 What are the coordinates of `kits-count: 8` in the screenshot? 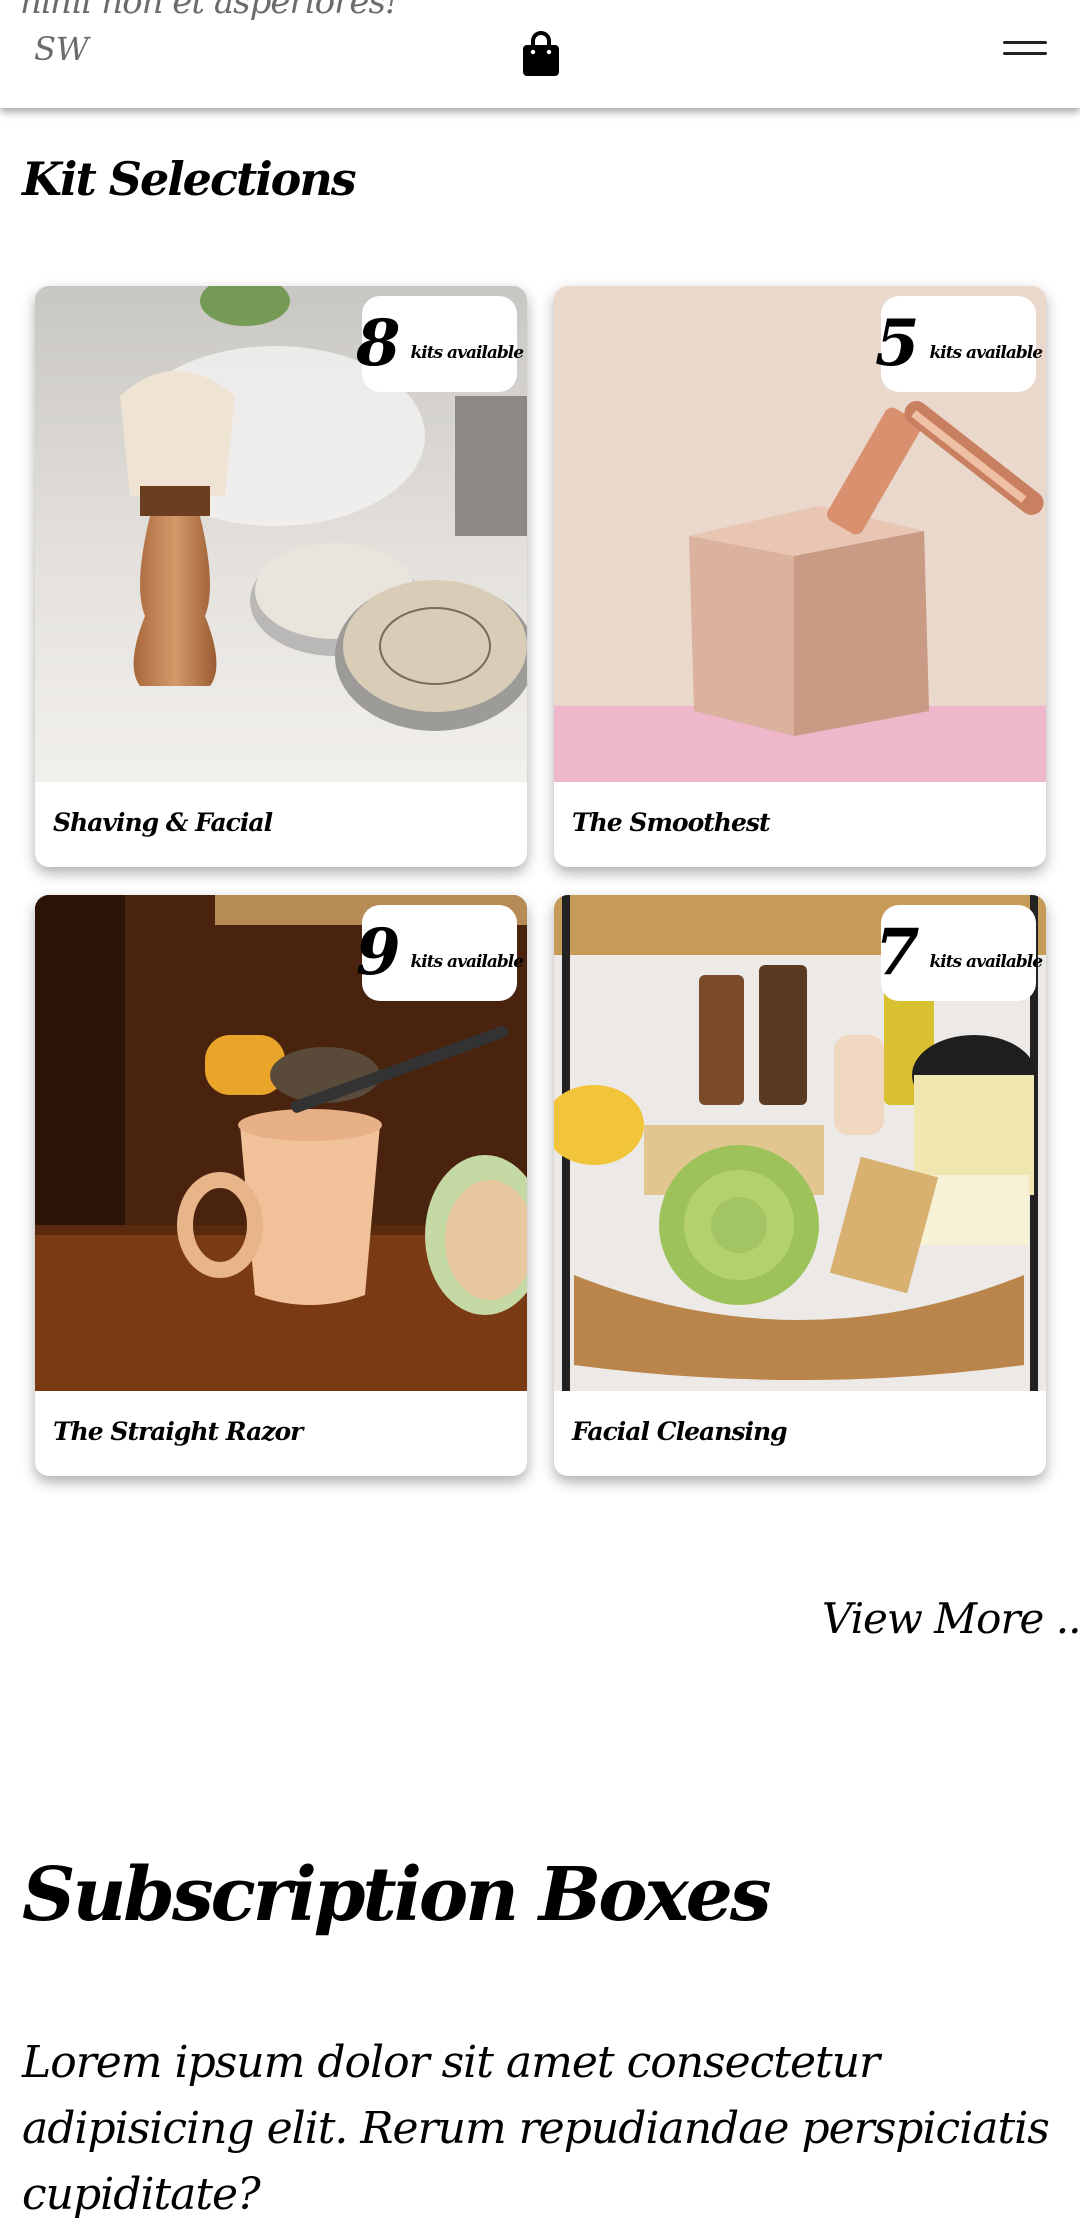 It's located at (378, 343).